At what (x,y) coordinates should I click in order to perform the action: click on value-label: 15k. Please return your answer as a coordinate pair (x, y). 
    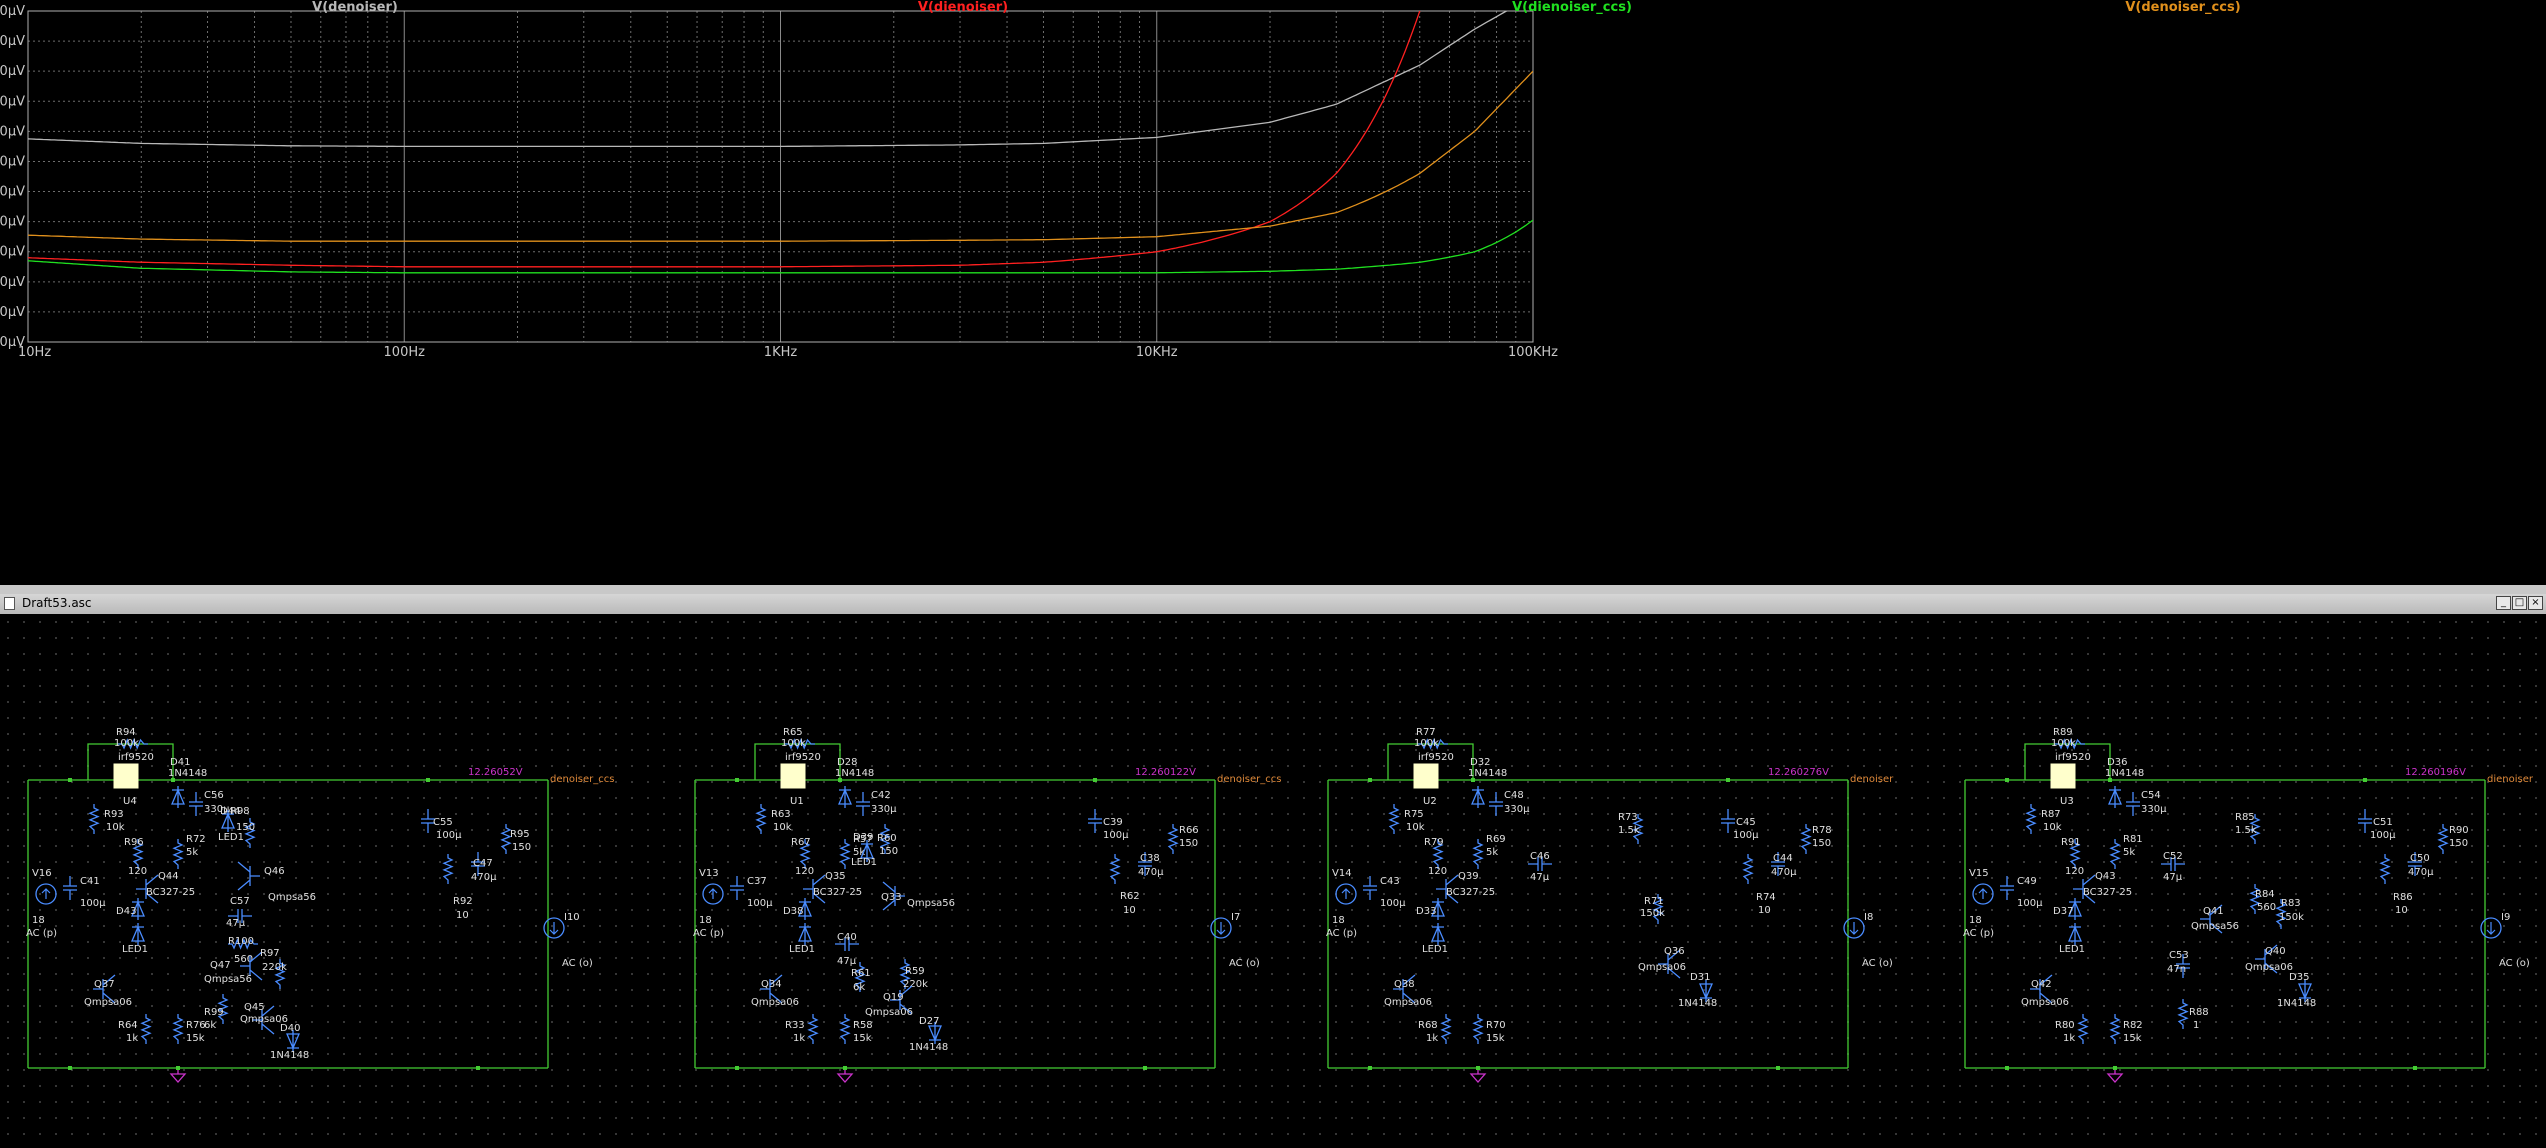
    Looking at the image, I should click on (2132, 1038).